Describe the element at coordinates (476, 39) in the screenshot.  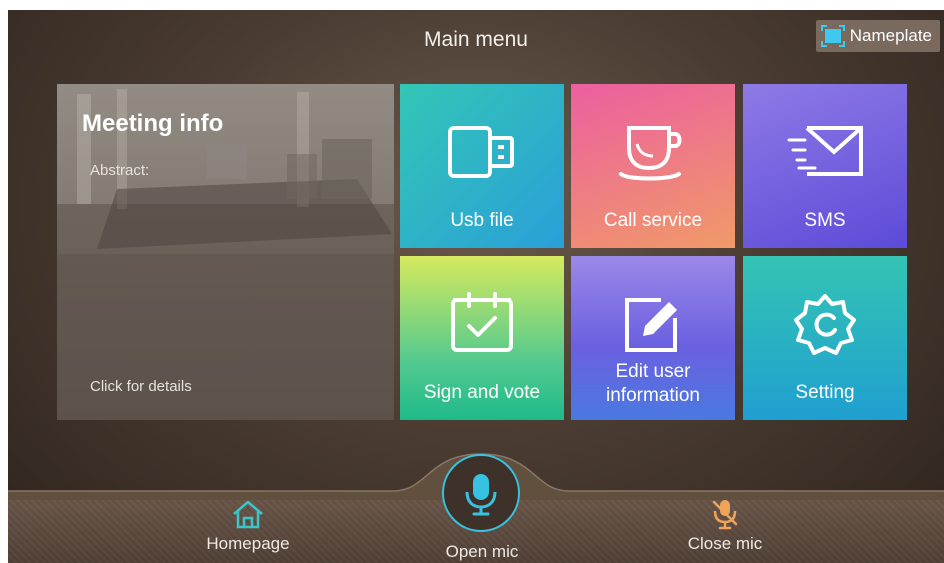
I see `page-title: Main menu` at that location.